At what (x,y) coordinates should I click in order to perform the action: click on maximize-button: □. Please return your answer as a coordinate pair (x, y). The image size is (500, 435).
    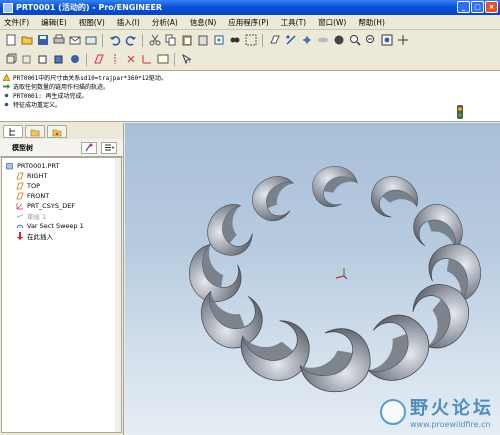
    Looking at the image, I should click on (477, 7).